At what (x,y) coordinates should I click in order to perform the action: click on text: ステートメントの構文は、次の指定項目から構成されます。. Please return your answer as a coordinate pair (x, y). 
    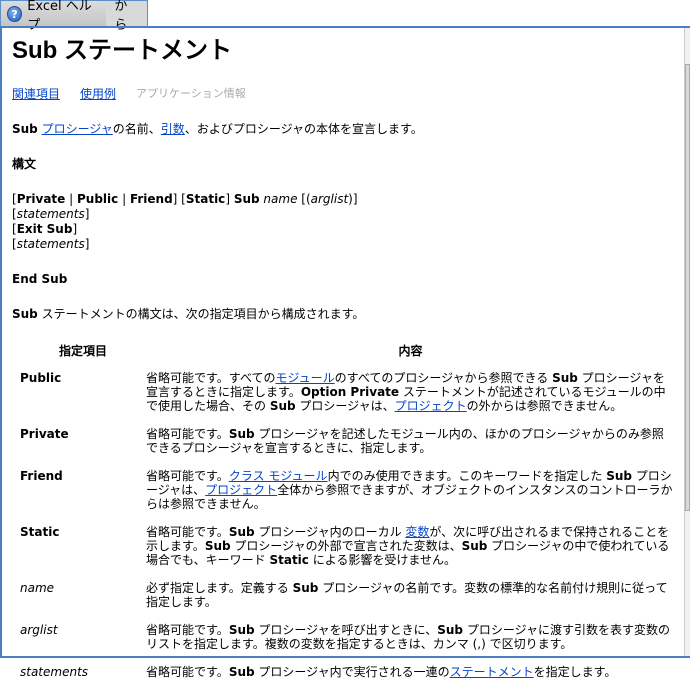
    Looking at the image, I should click on (201, 314).